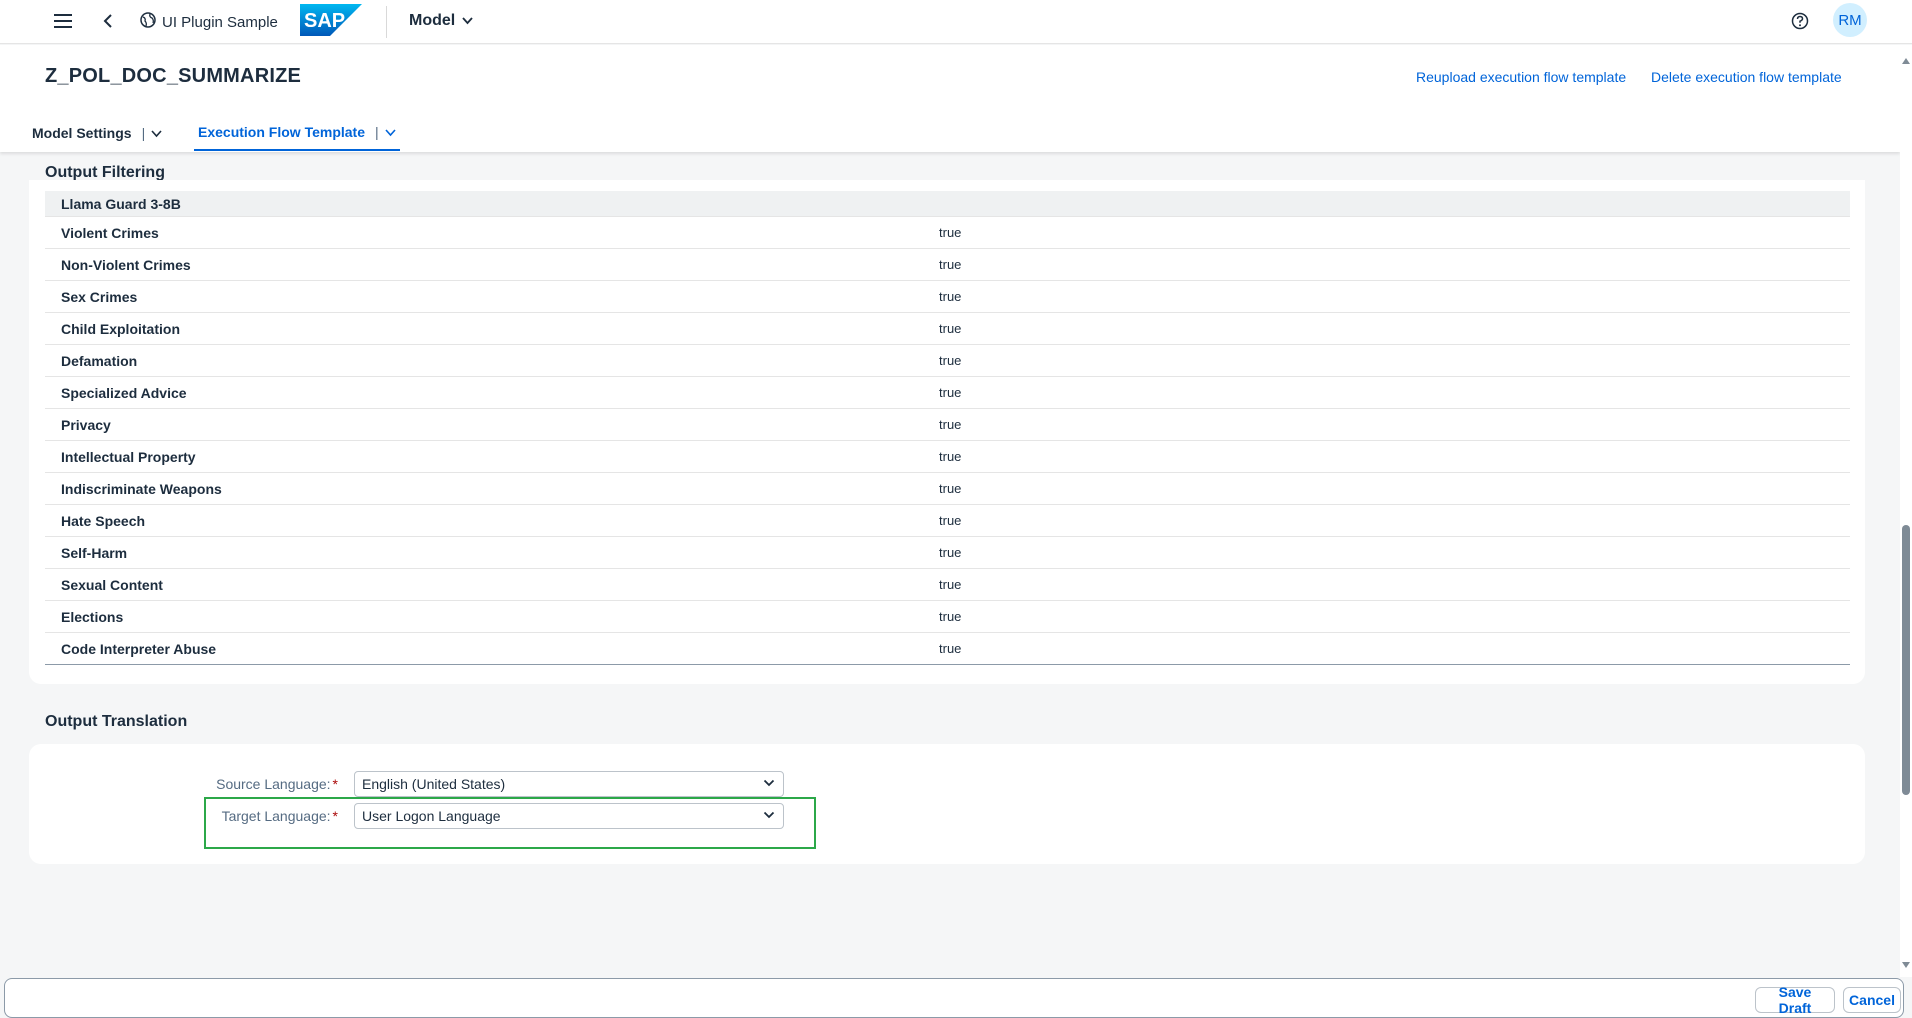 The height and width of the screenshot is (1018, 1912). I want to click on scrollbar-thumb, so click(1906, 660).